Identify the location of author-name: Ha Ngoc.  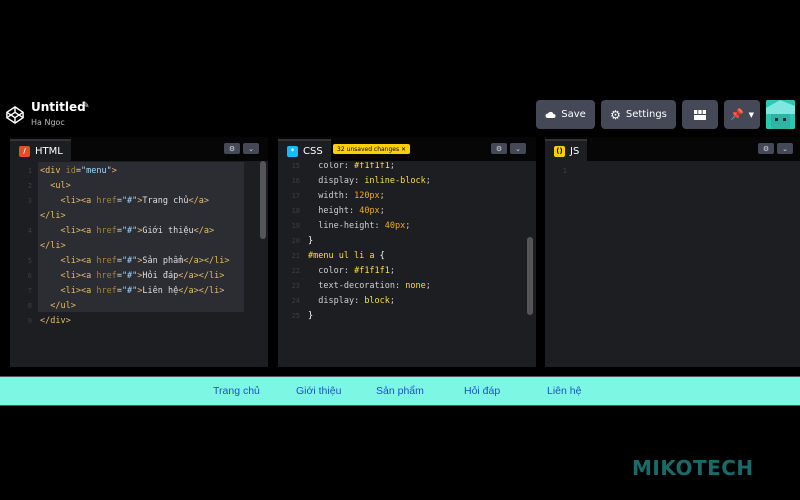
(48, 122).